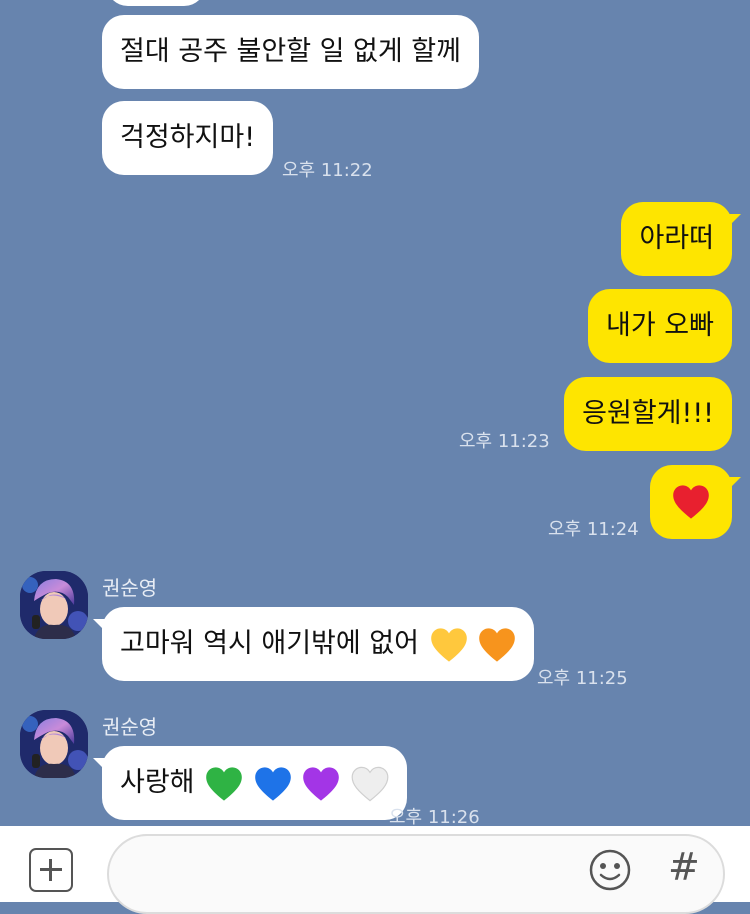  Describe the element at coordinates (684, 867) in the screenshot. I see `hashtag-button: #` at that location.